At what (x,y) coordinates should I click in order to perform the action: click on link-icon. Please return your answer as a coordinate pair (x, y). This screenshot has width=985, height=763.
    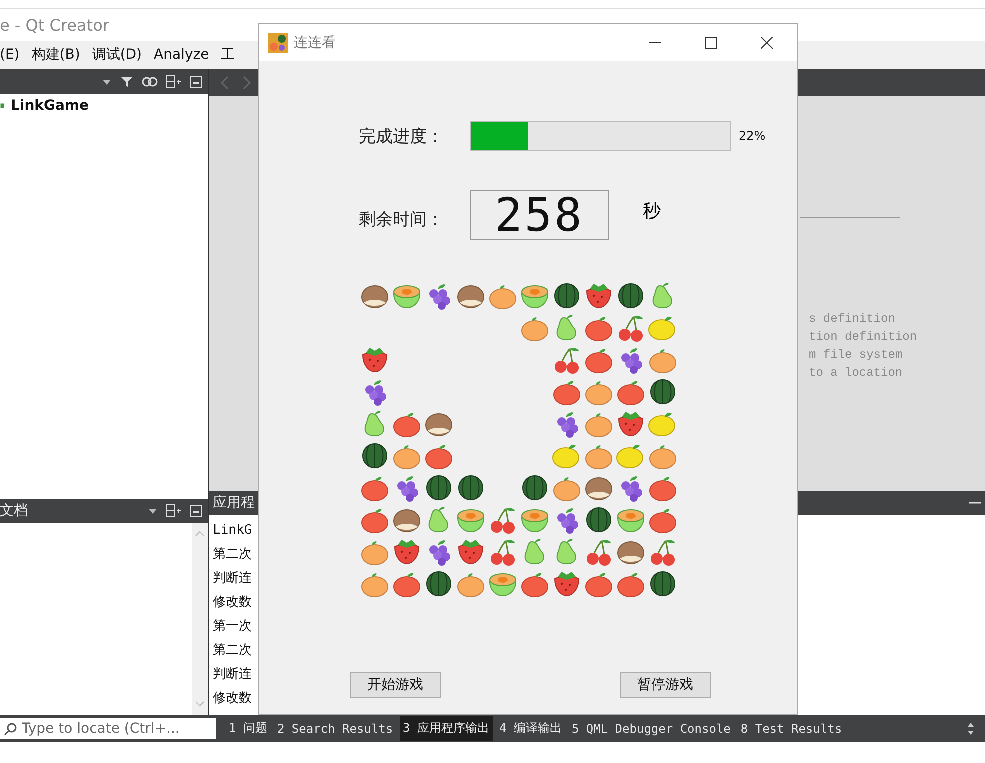
    Looking at the image, I should click on (150, 82).